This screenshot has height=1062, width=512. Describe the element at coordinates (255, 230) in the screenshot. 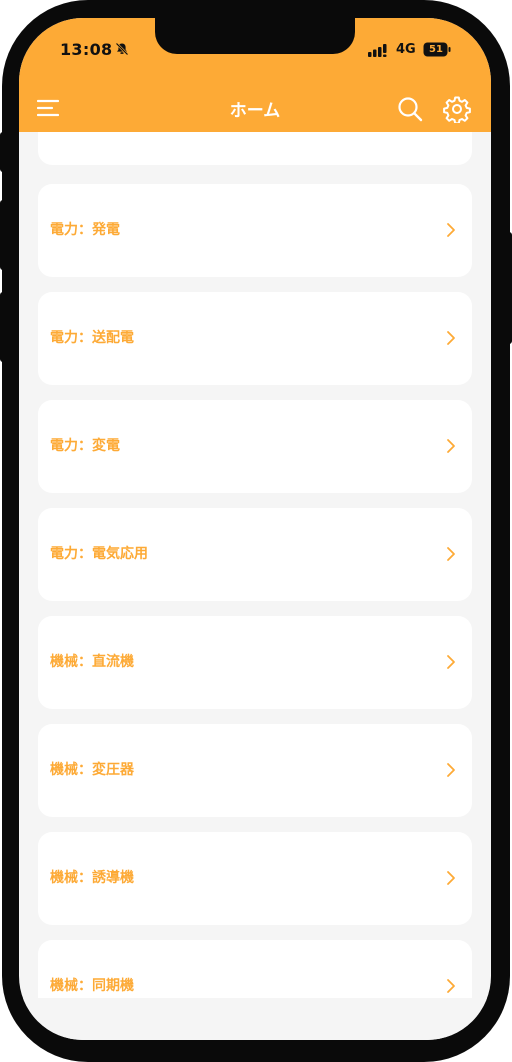

I see `category-card: 電力：発電` at that location.